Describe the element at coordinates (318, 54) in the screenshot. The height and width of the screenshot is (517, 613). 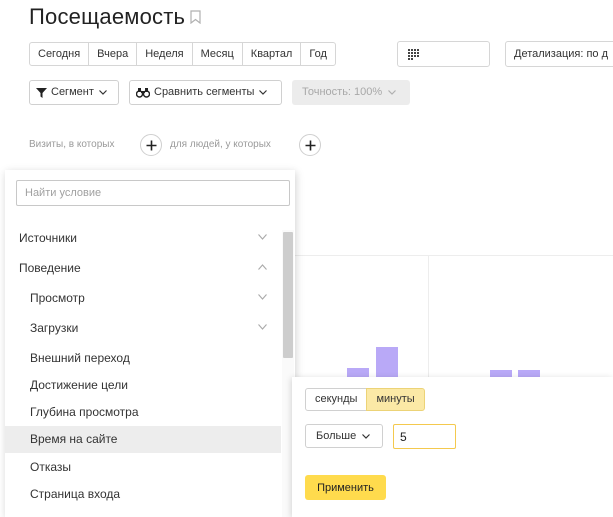
I see `period-year-button: Год` at that location.